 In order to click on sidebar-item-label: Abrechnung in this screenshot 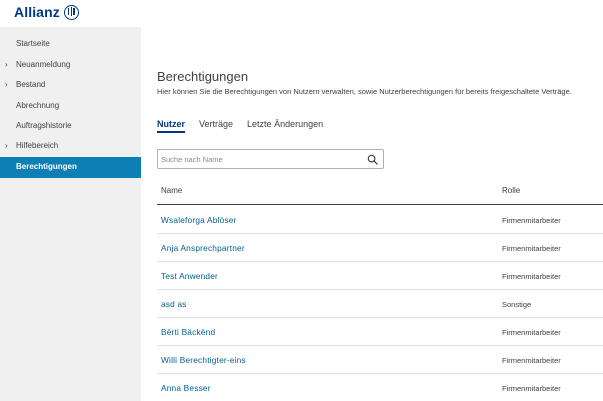, I will do `click(38, 105)`.